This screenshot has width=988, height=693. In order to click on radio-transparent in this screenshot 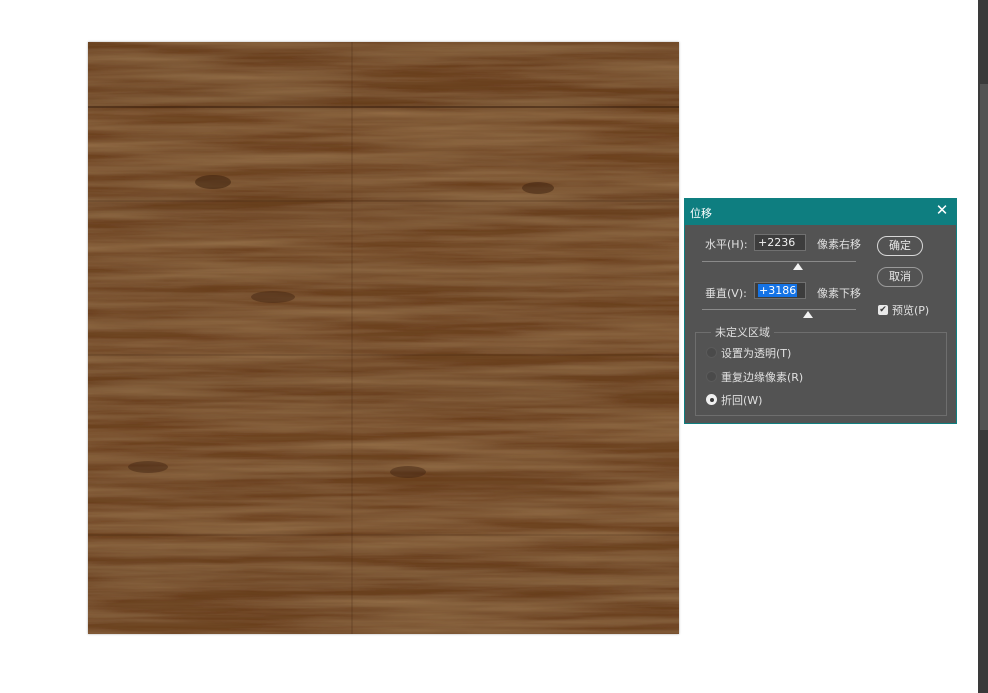, I will do `click(711, 352)`.